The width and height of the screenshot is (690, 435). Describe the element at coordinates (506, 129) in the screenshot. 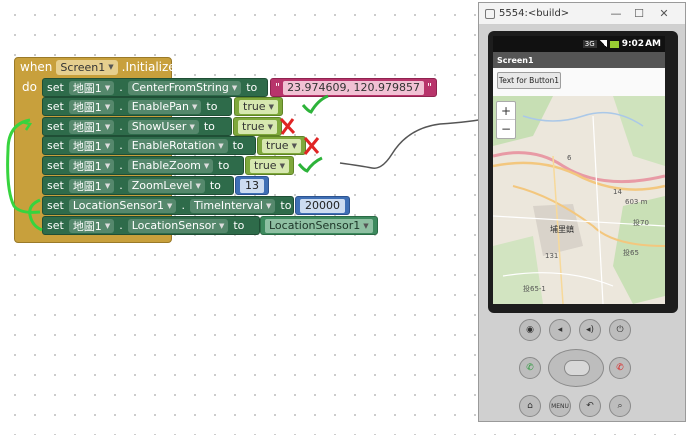

I see `zoom-out-button: −` at that location.